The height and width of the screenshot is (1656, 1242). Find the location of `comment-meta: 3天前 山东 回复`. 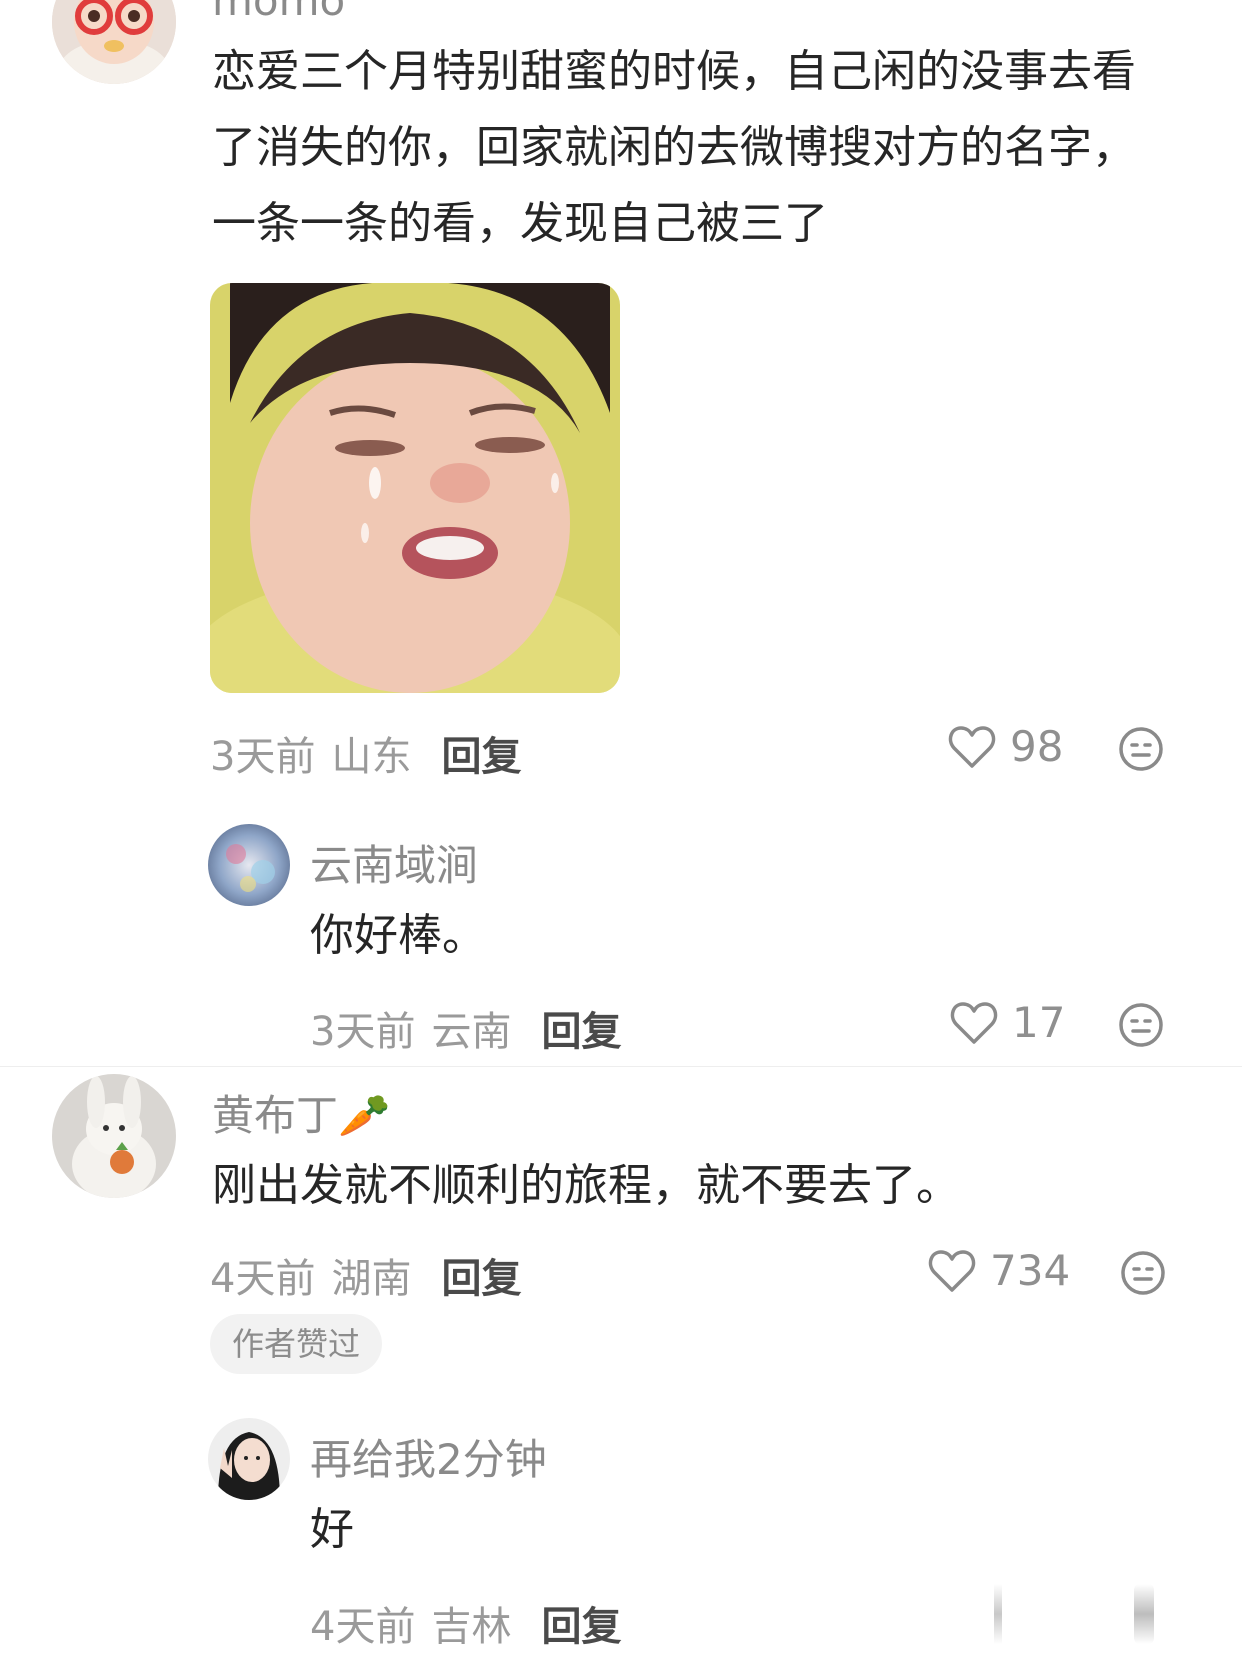

comment-meta: 3天前 山东 回复 is located at coordinates (365, 753).